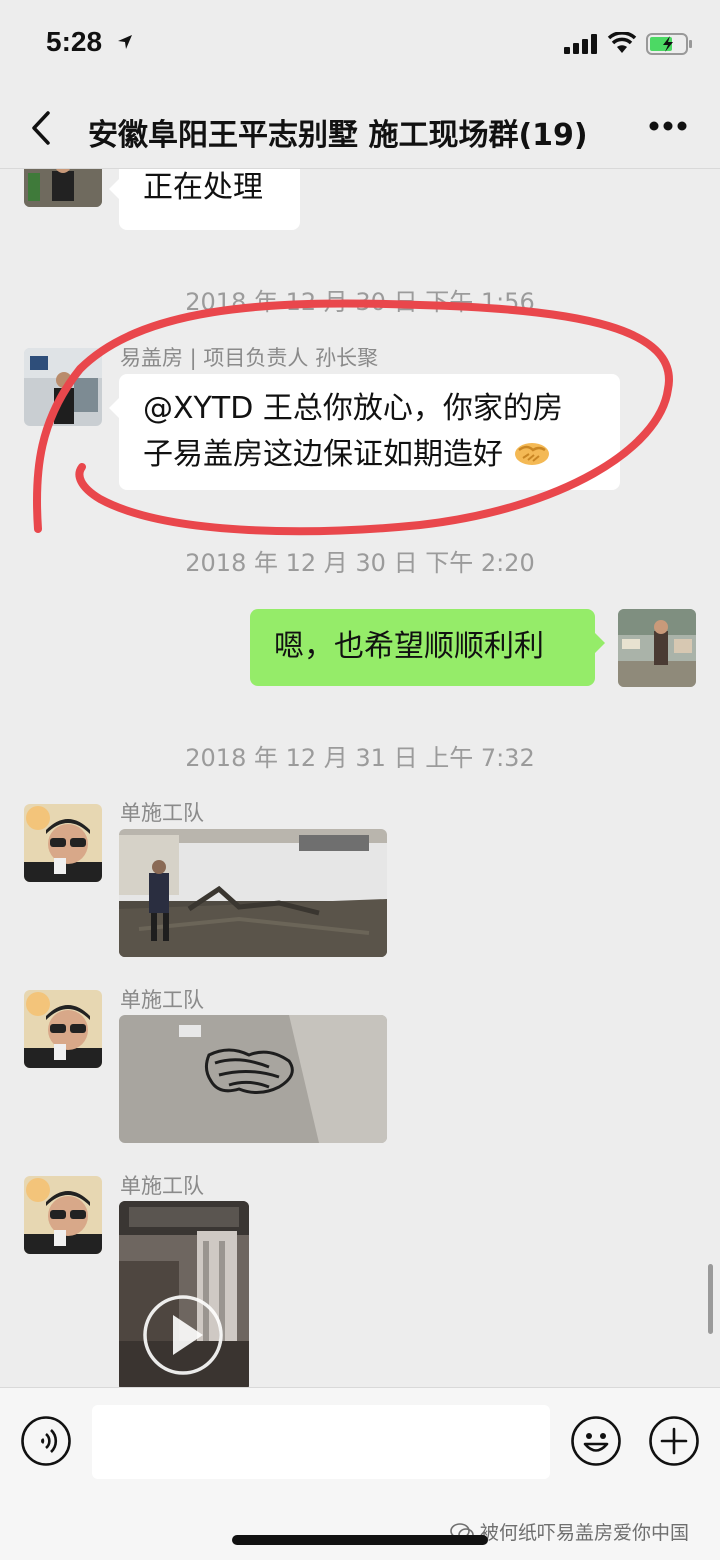  I want to click on input-bar: 被何纸吓易盖房爱你中国, so click(360, 1473).